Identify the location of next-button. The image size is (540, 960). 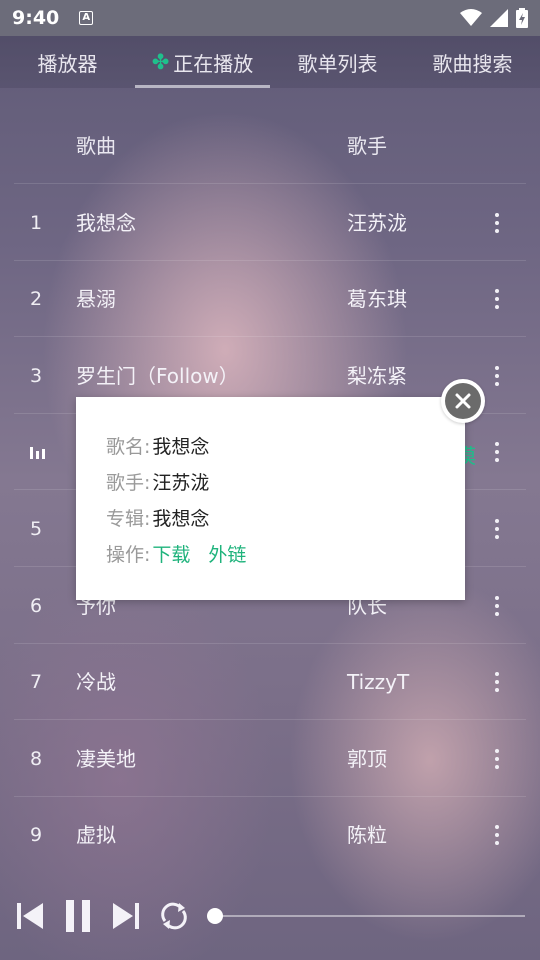
(126, 916).